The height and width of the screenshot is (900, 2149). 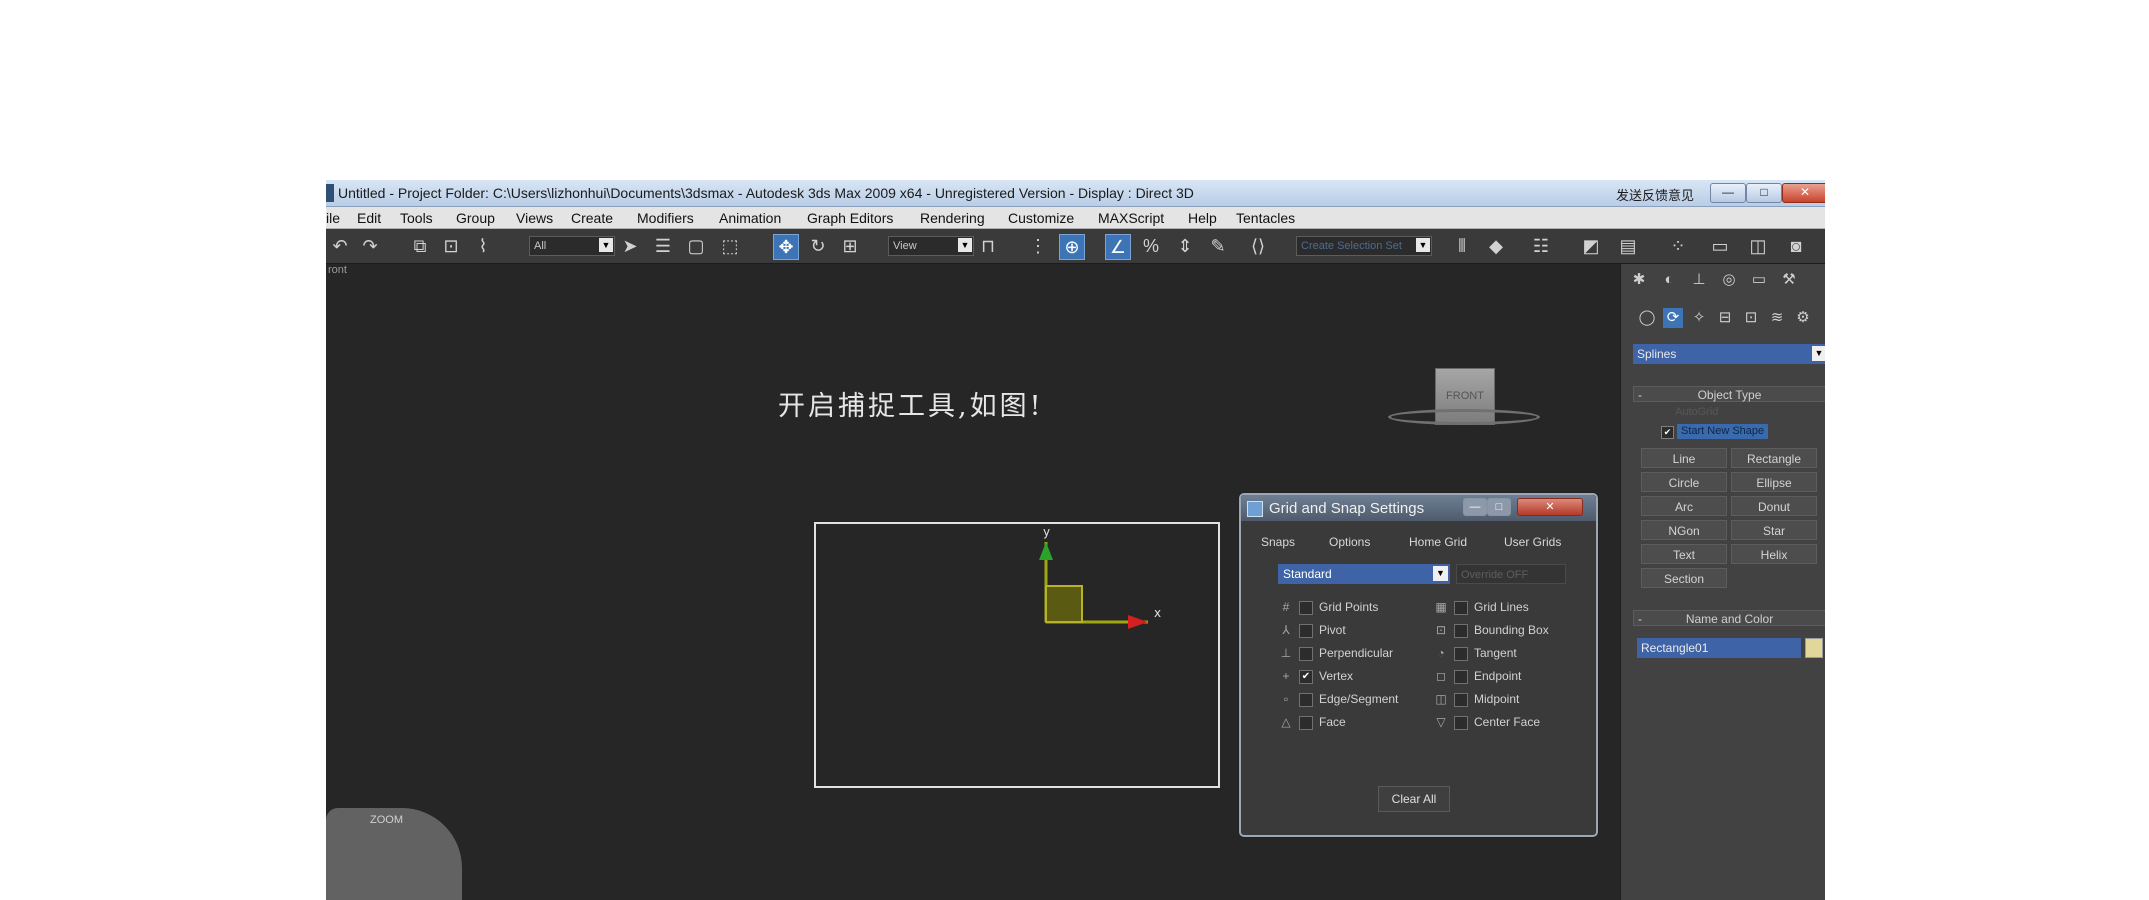 I want to click on viewport-label: ront, so click(x=337, y=270).